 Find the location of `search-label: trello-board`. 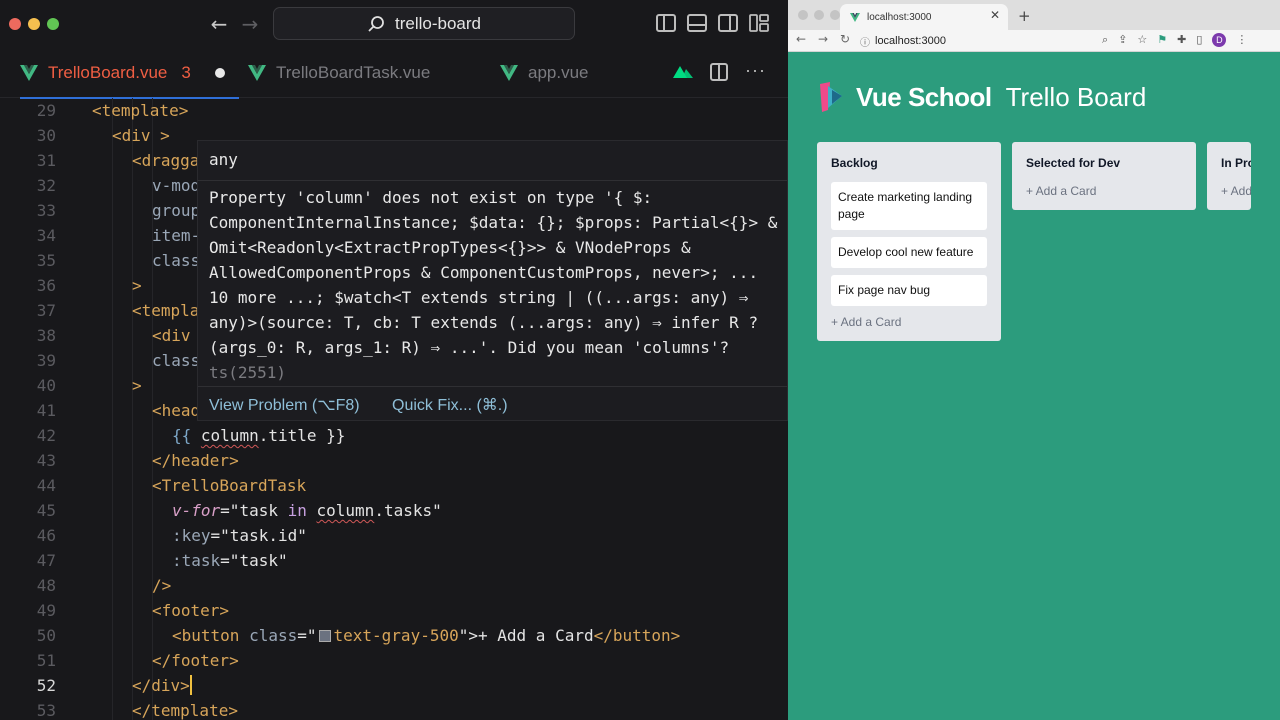

search-label: trello-board is located at coordinates (438, 23).